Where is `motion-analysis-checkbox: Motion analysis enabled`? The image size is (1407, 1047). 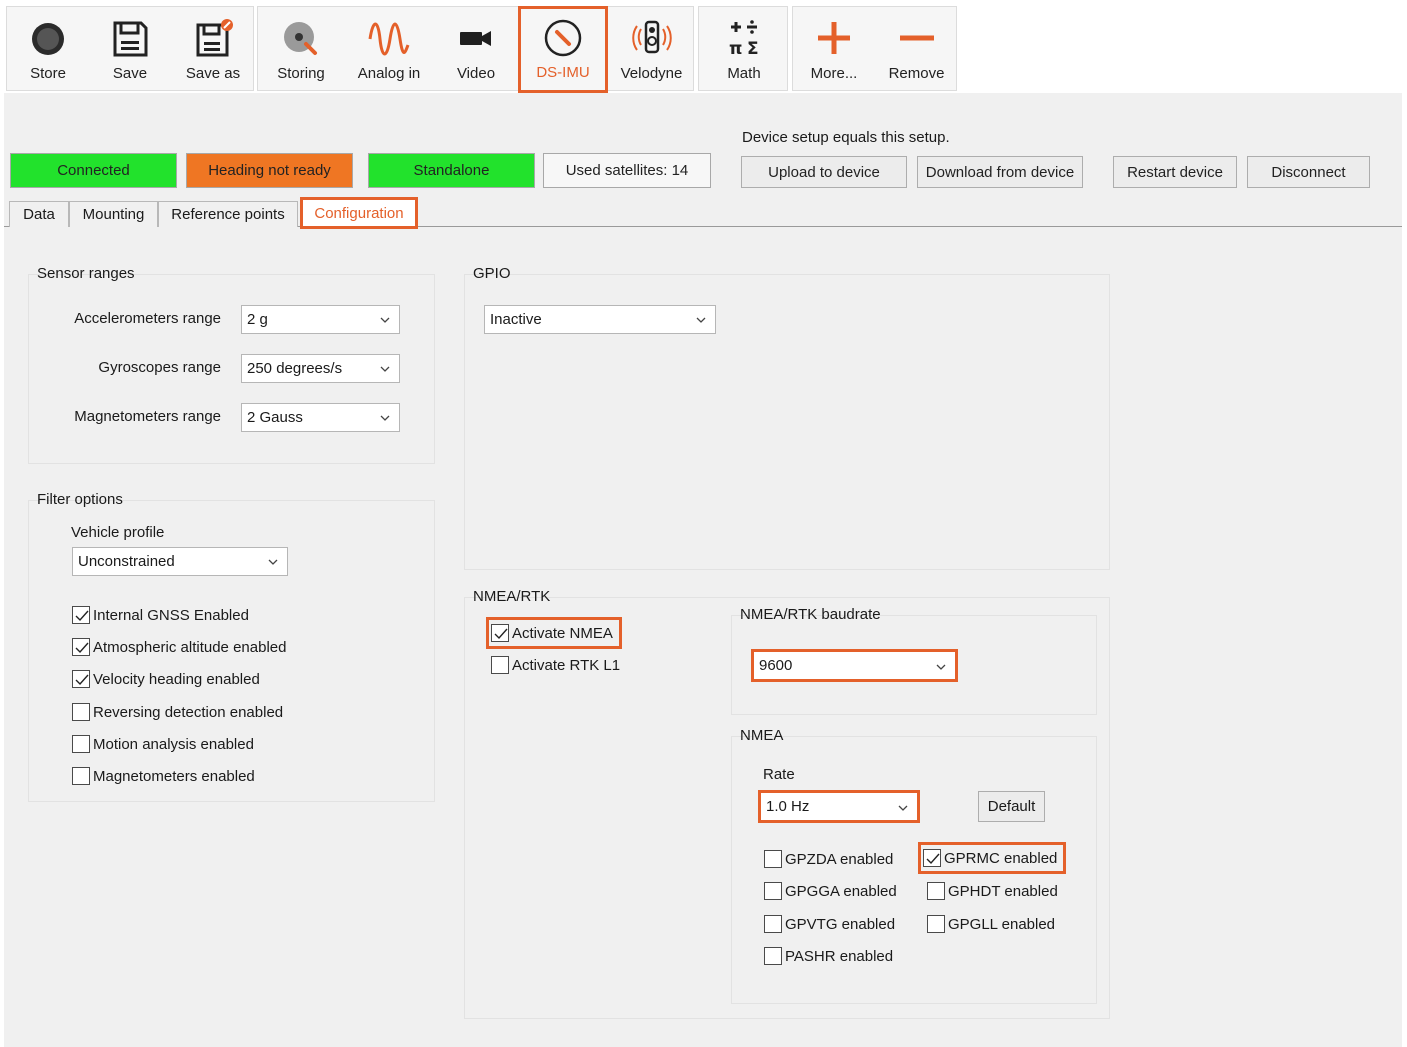 motion-analysis-checkbox: Motion analysis enabled is located at coordinates (163, 744).